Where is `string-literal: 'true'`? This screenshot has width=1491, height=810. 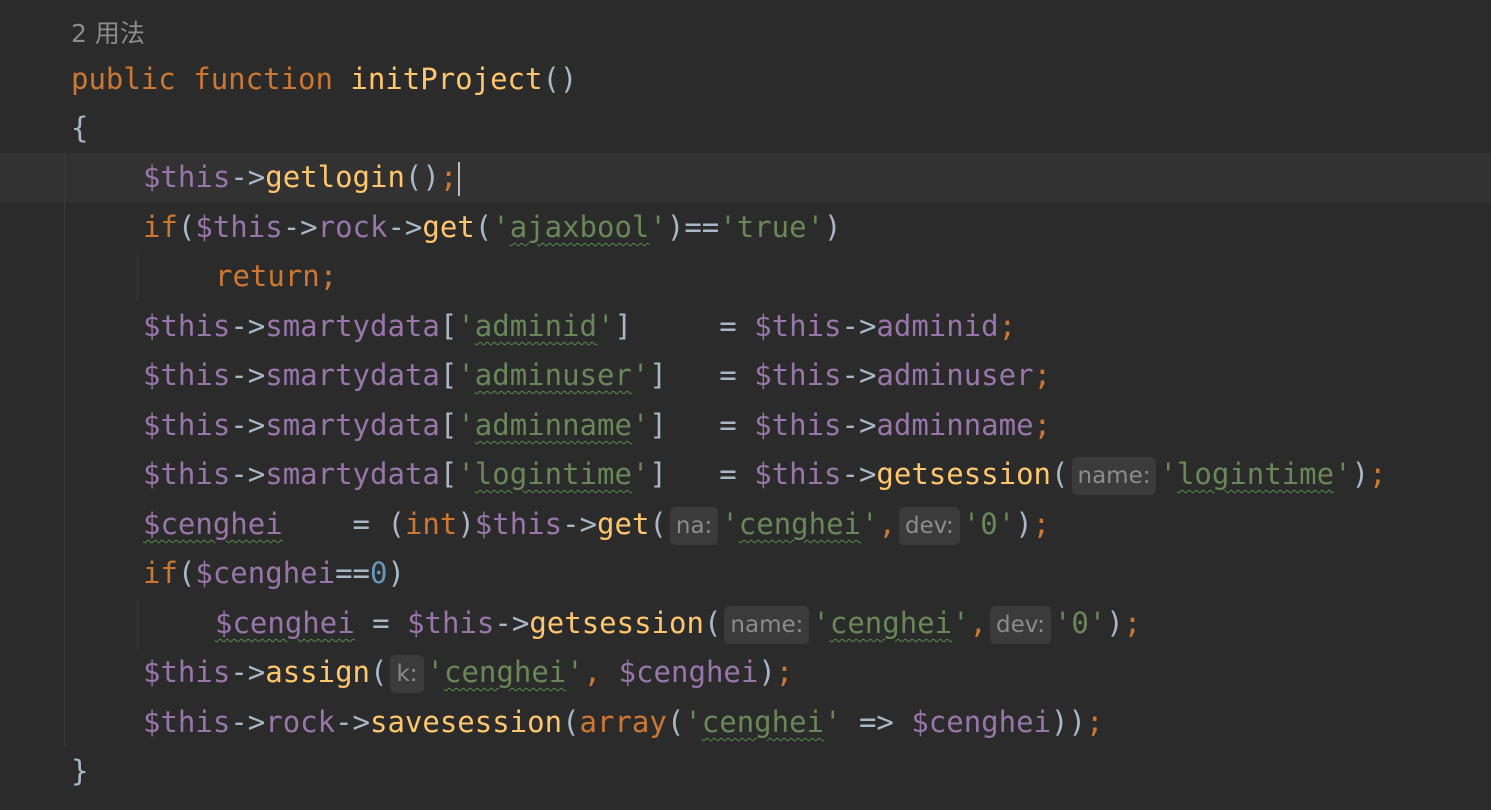
string-literal: 'true' is located at coordinates (772, 227).